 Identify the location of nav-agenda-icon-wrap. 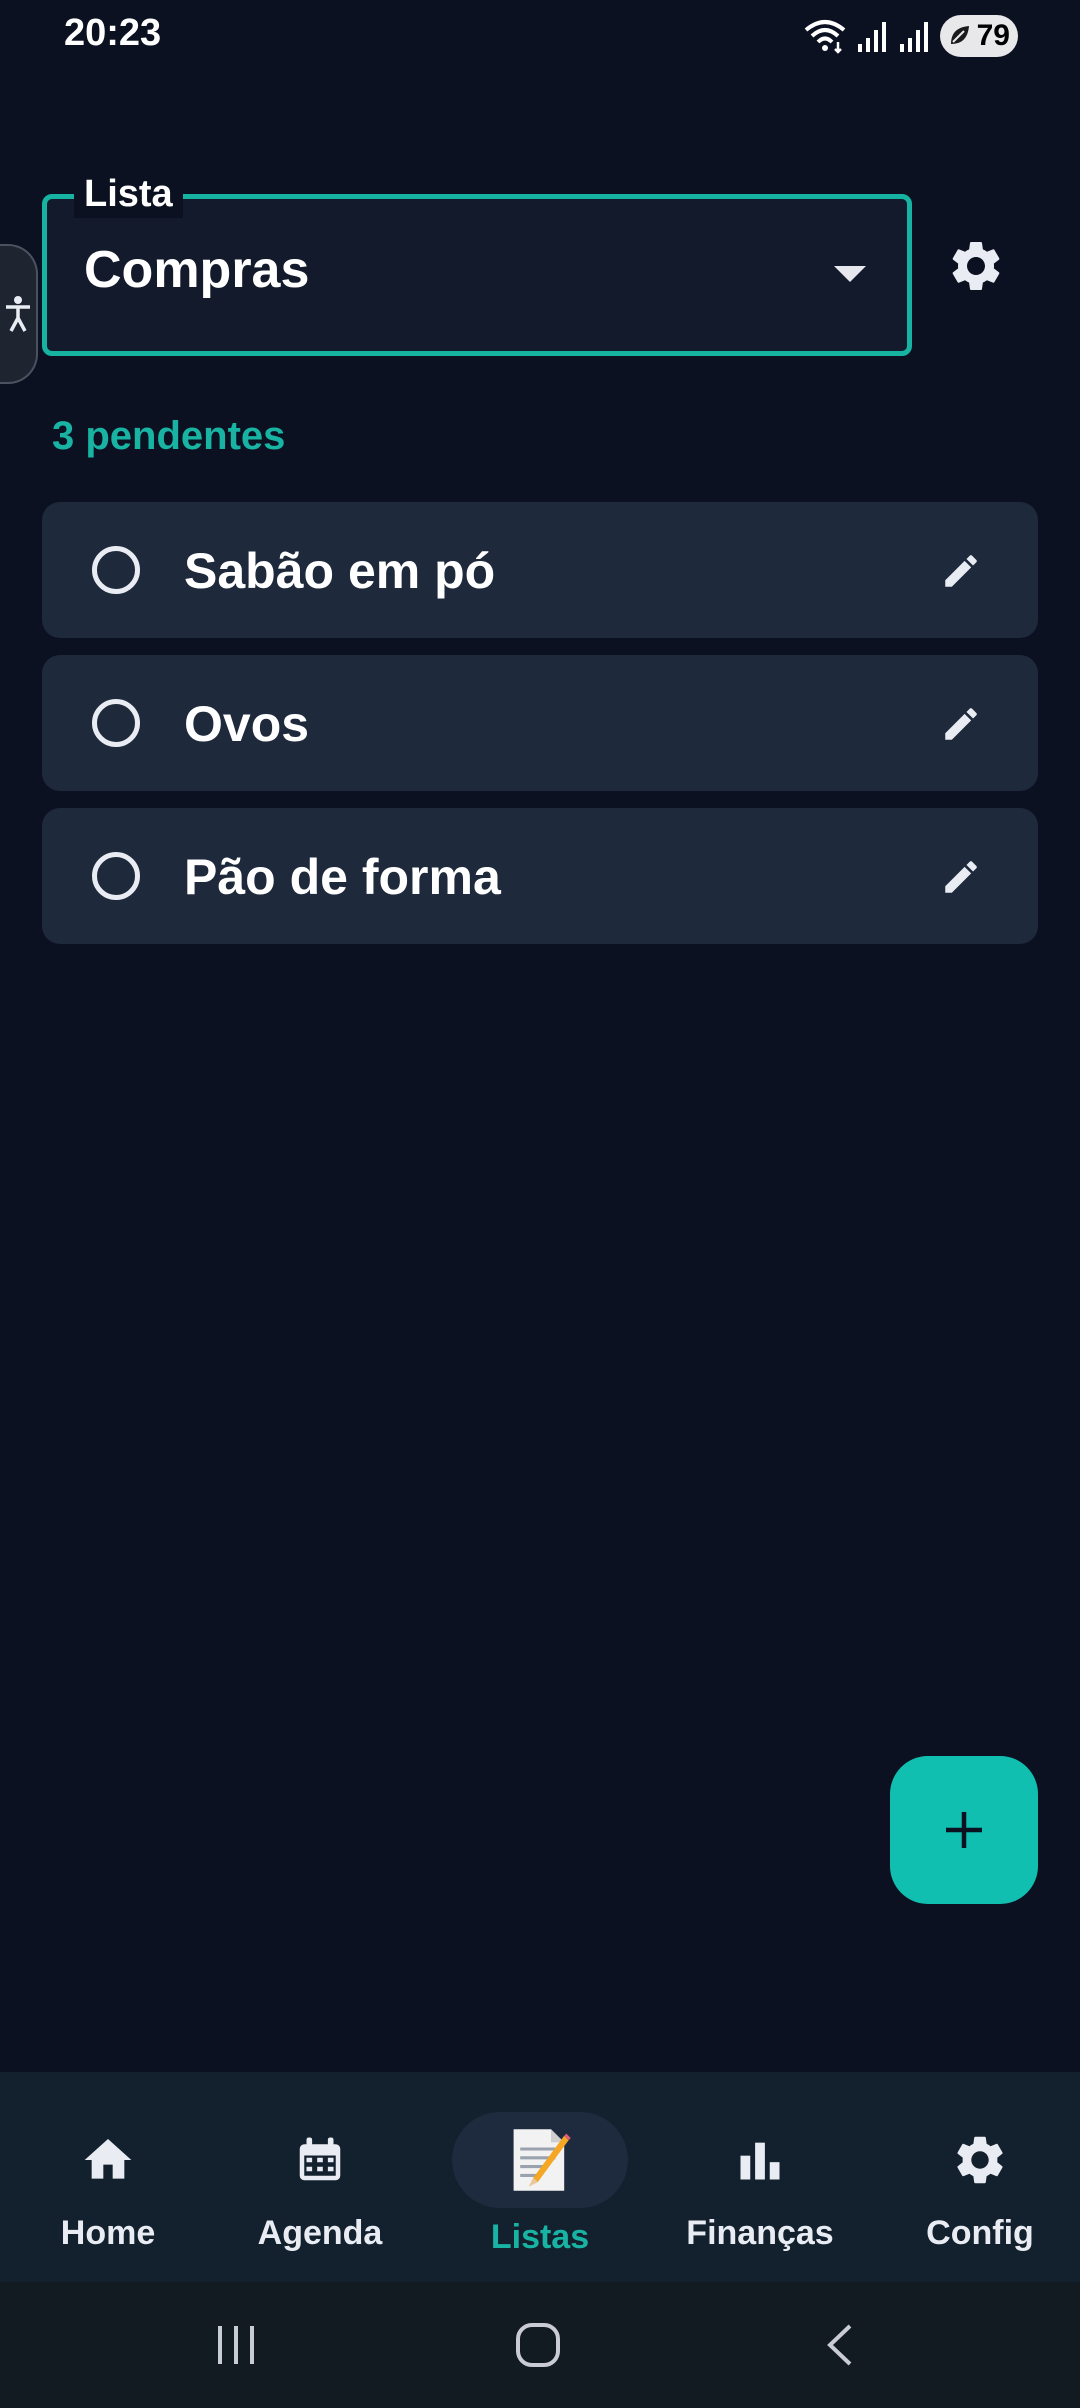
(320, 2160).